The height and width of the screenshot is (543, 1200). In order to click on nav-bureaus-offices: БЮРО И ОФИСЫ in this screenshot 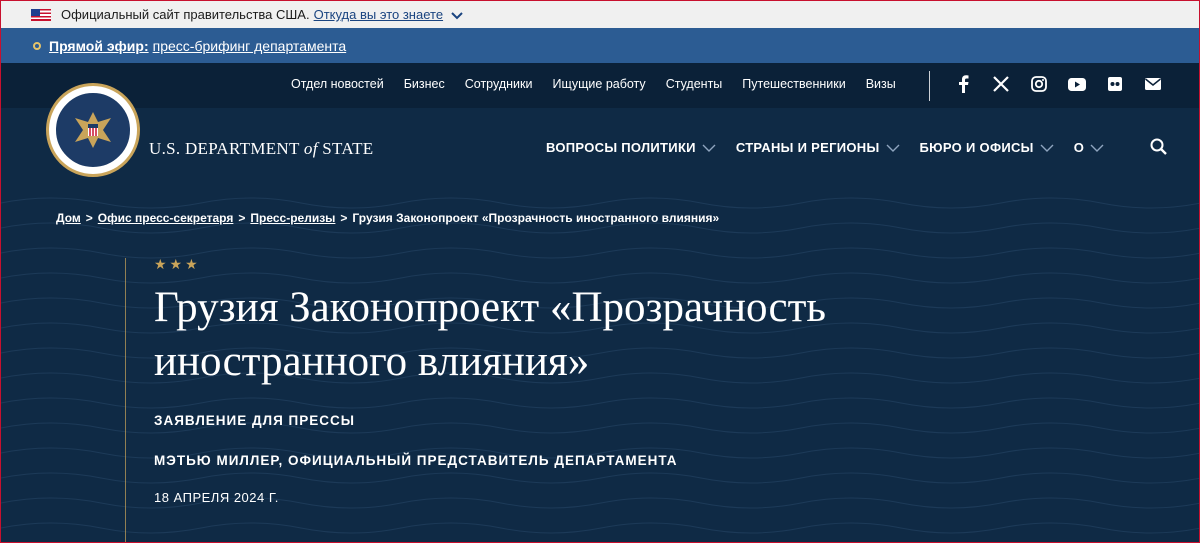, I will do `click(987, 147)`.